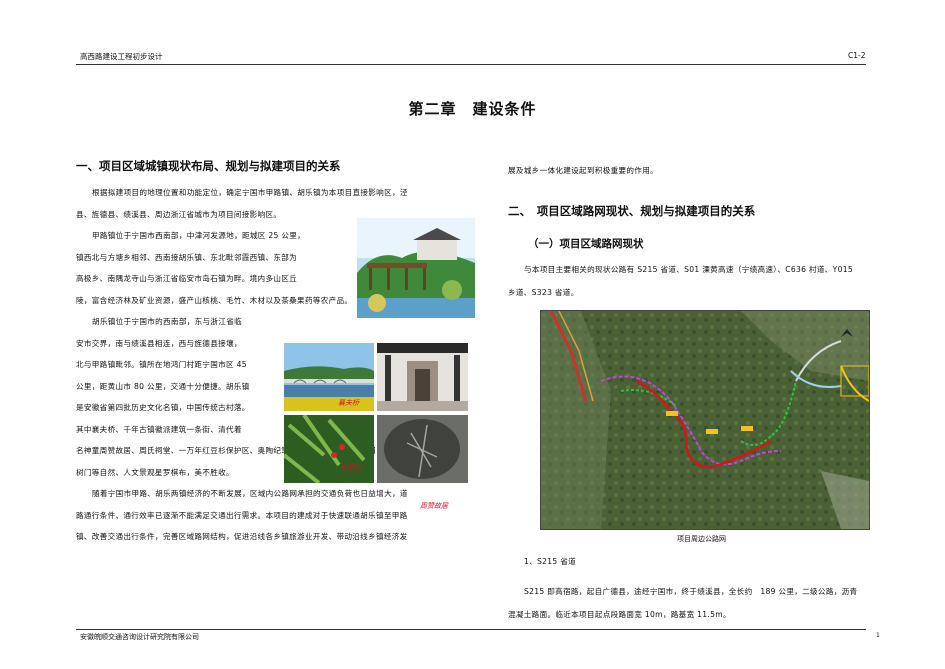 This screenshot has height=669, width=945. I want to click on header-right: C1-2, so click(857, 55).